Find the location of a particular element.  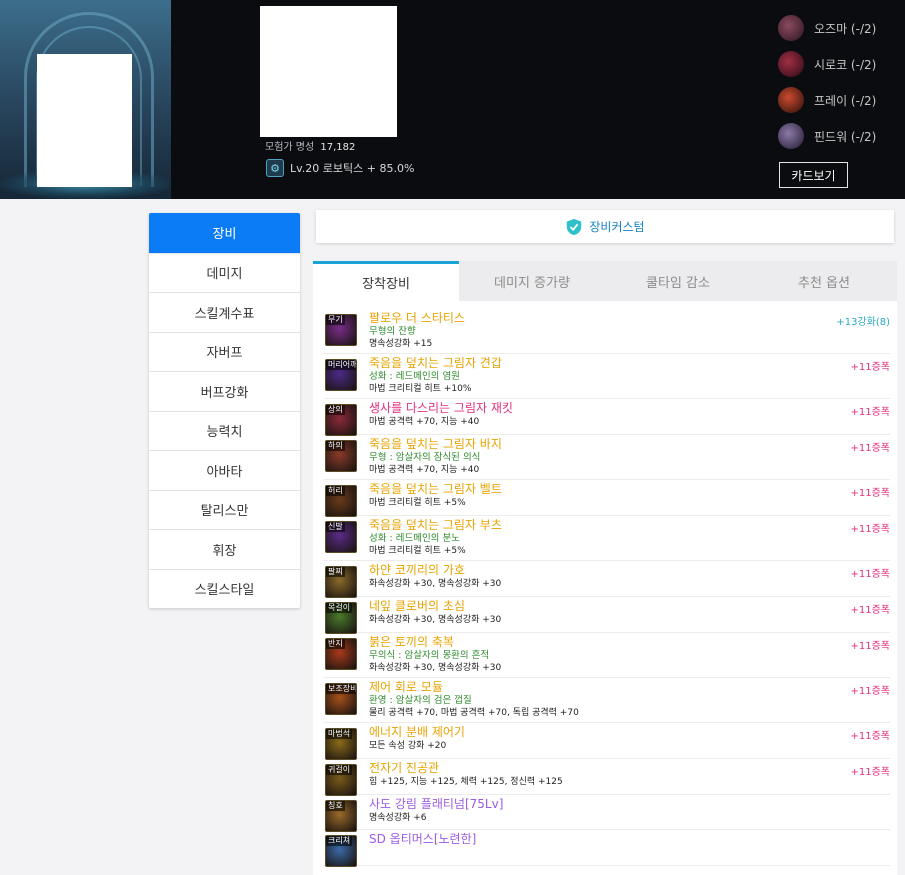

fame-label: 모험가 명성 is located at coordinates (290, 147).